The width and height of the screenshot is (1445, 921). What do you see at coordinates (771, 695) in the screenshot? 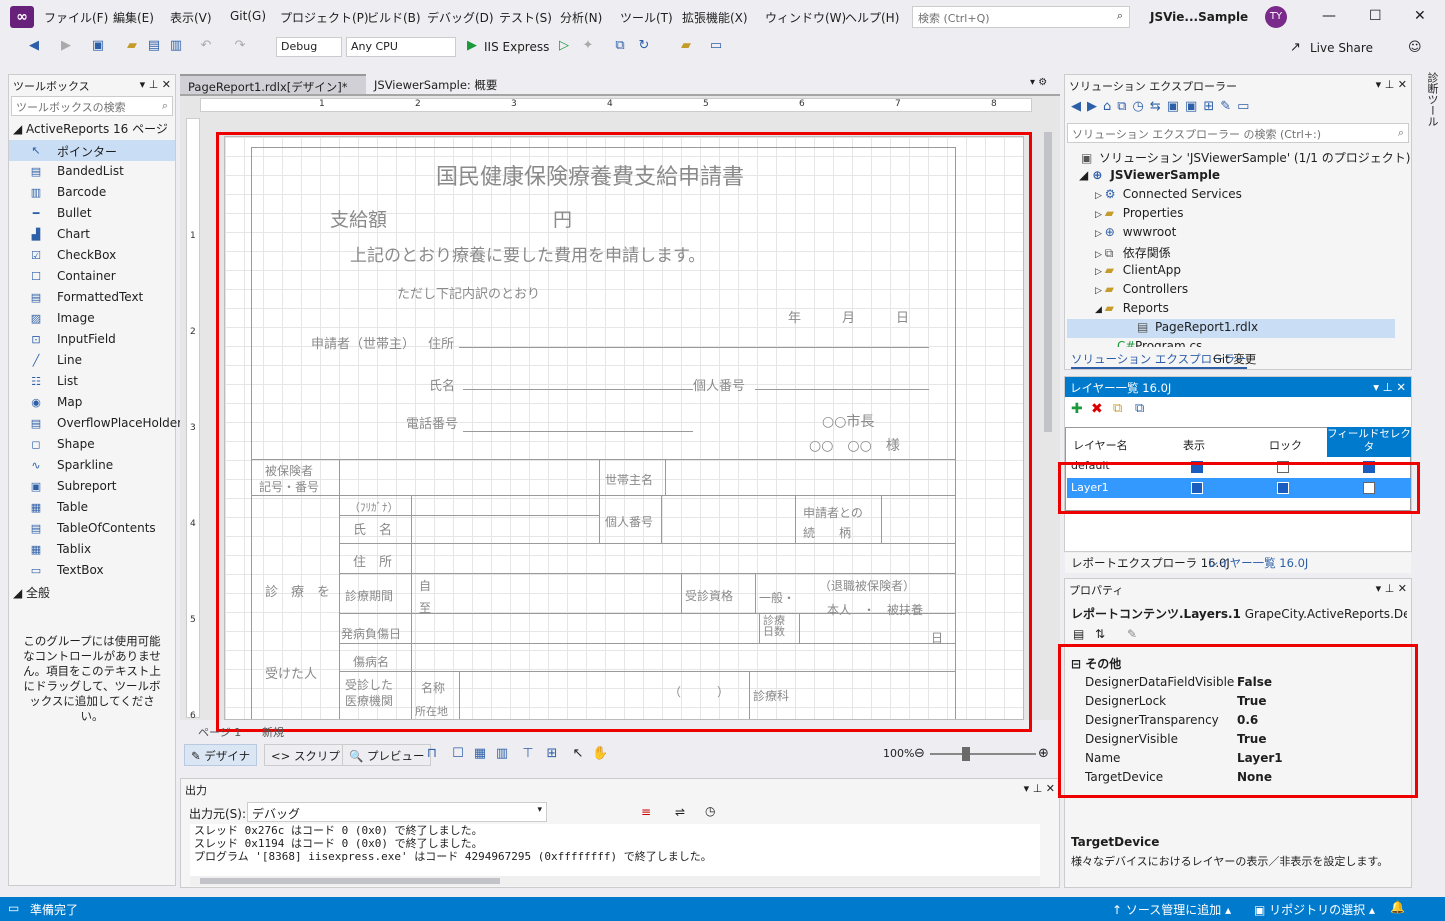
I see `form-text: 診療科` at bounding box center [771, 695].